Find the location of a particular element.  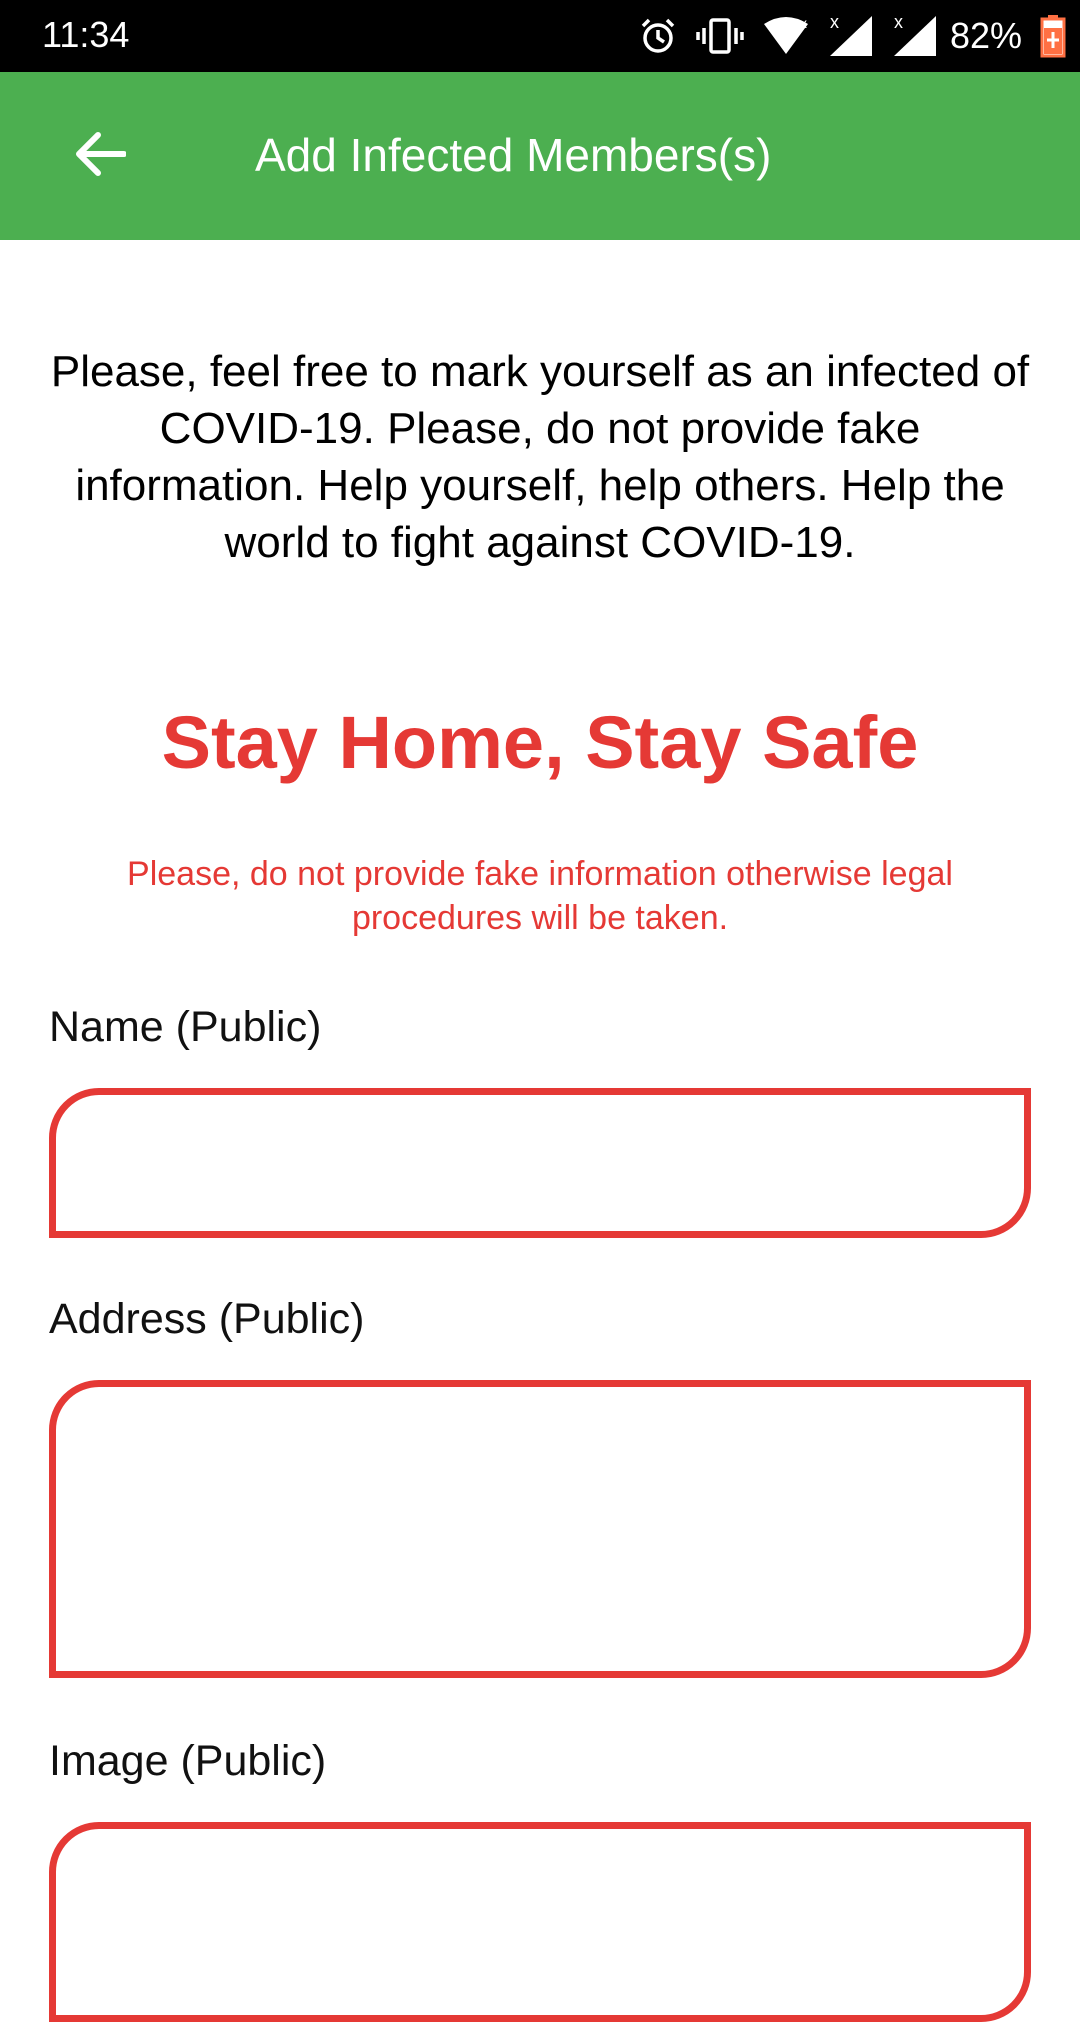

alarm-icon is located at coordinates (658, 36).